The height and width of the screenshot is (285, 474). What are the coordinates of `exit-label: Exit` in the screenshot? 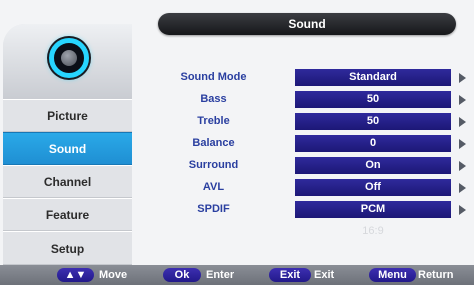 It's located at (324, 275).